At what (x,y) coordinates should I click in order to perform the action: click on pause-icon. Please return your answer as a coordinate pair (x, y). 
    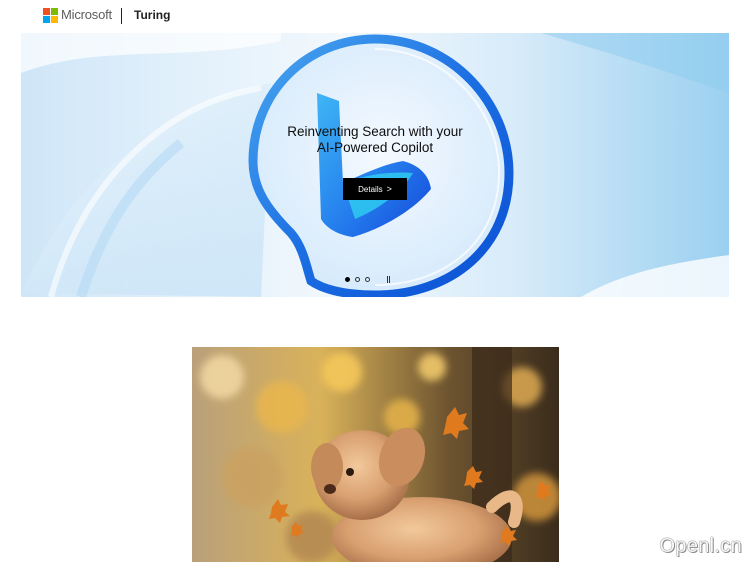
    Looking at the image, I should click on (390, 279).